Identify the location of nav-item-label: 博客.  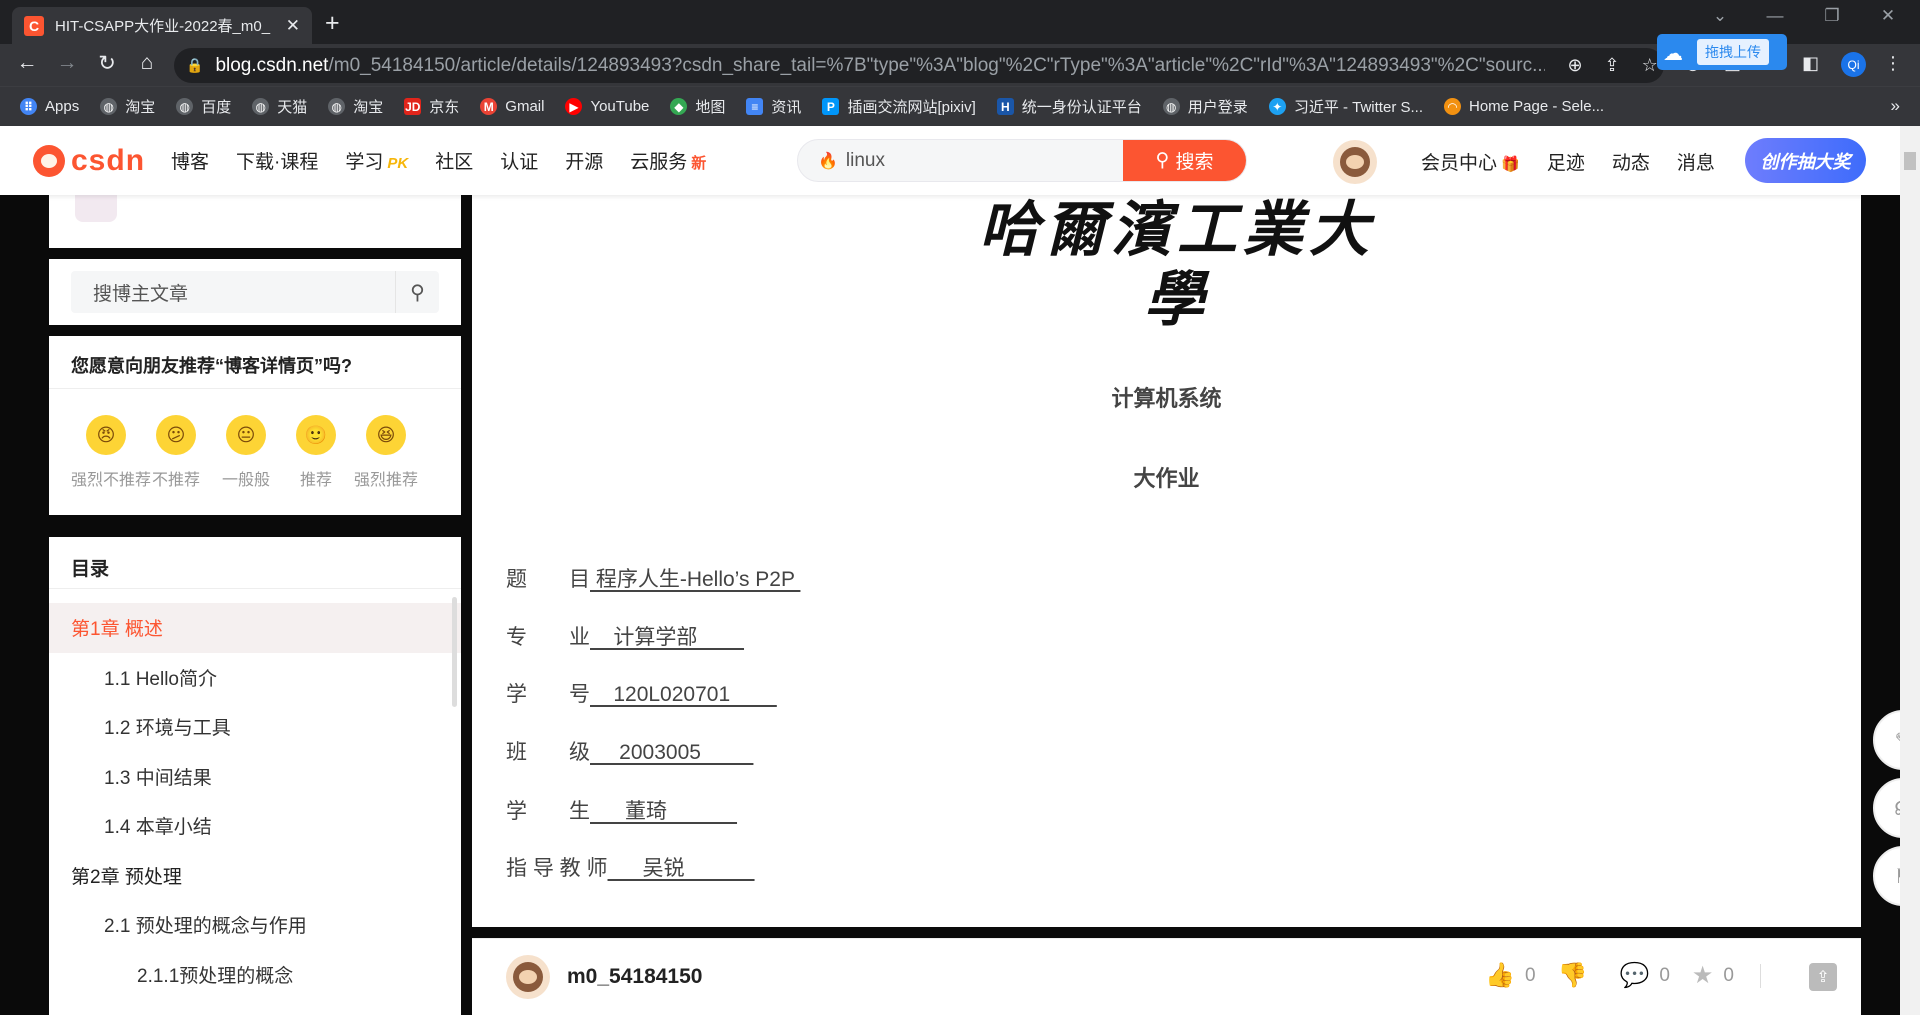
(190, 162).